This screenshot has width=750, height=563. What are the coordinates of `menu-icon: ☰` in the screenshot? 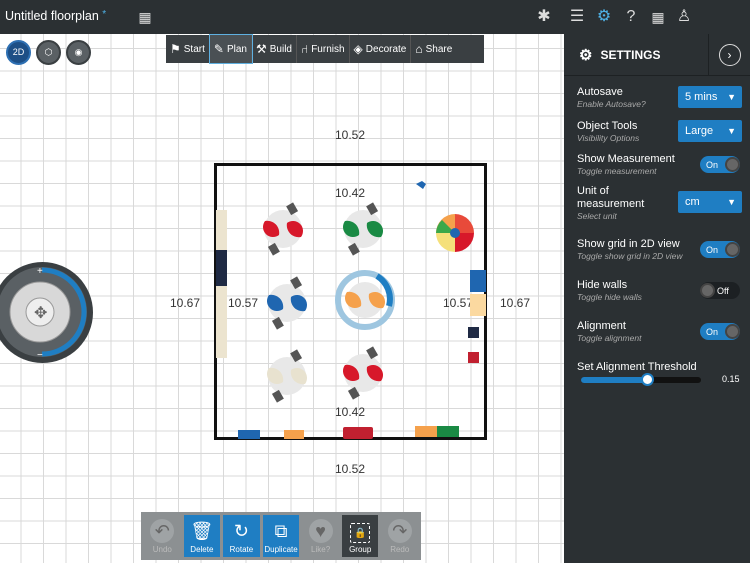 It's located at (577, 17).